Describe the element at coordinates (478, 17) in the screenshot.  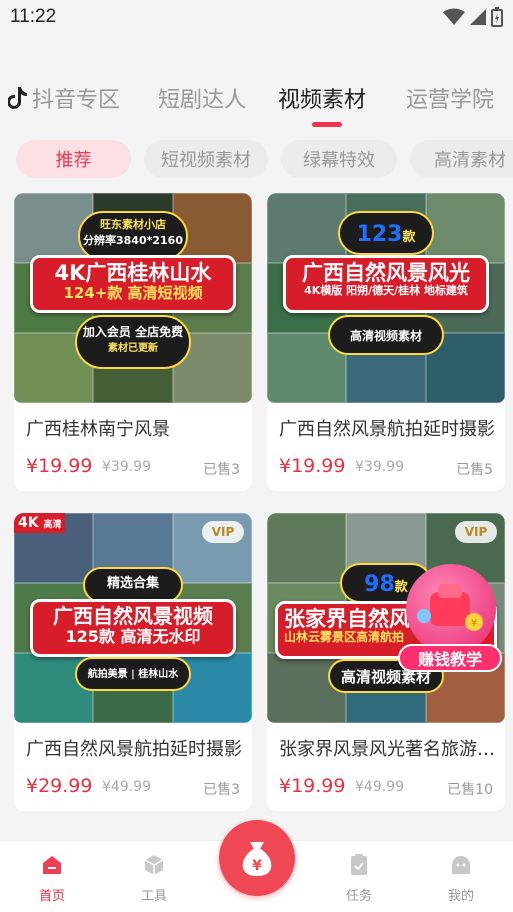
I see `signal-icon` at that location.